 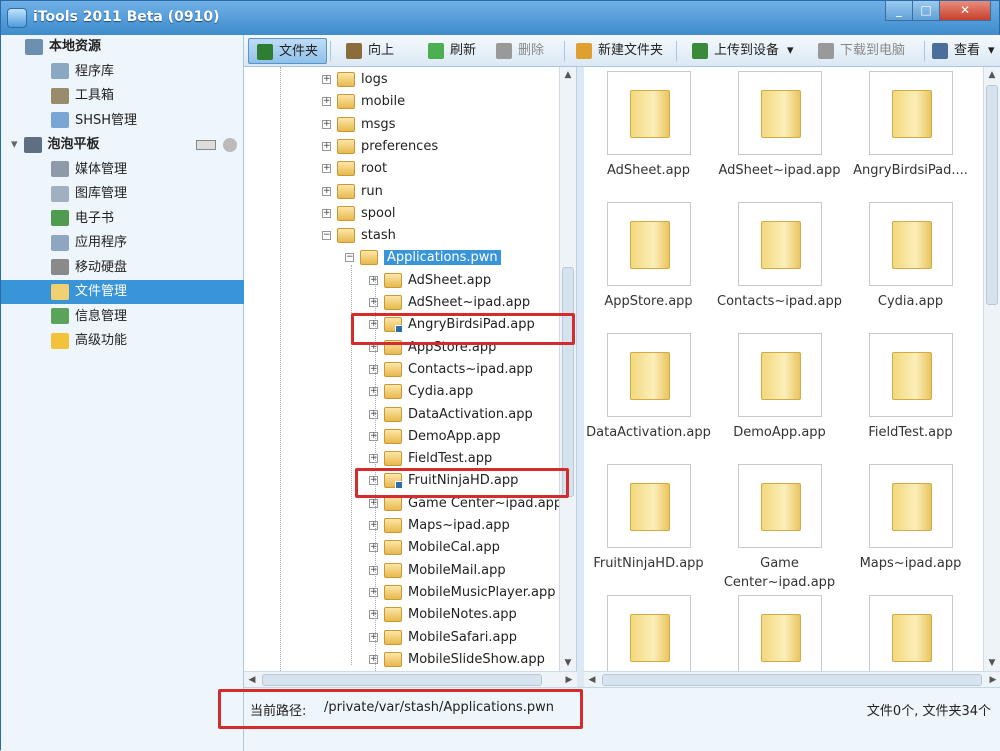 What do you see at coordinates (779, 528) in the screenshot?
I see `folder-tile: Game Center~ipad.app` at bounding box center [779, 528].